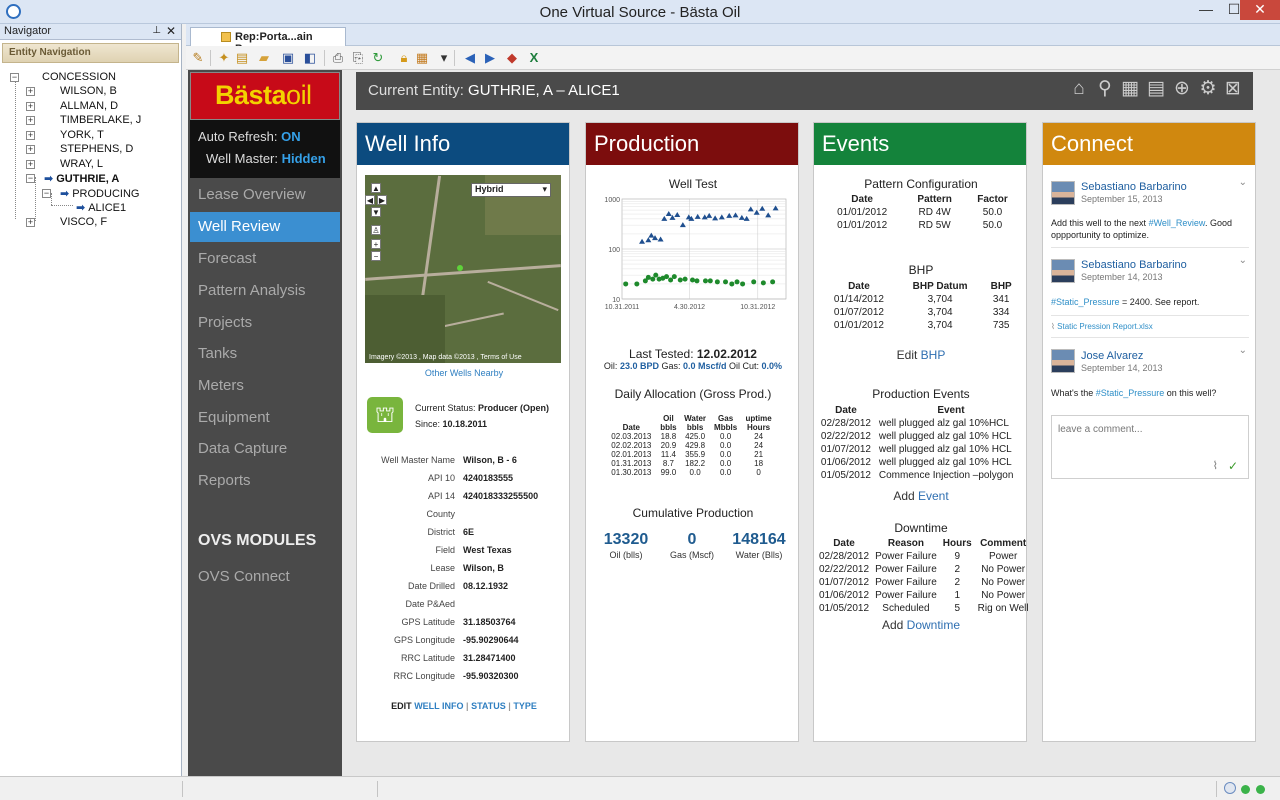 This screenshot has width=1280, height=800. What do you see at coordinates (1215, 465) in the screenshot?
I see `attach-icon: ⌇` at bounding box center [1215, 465].